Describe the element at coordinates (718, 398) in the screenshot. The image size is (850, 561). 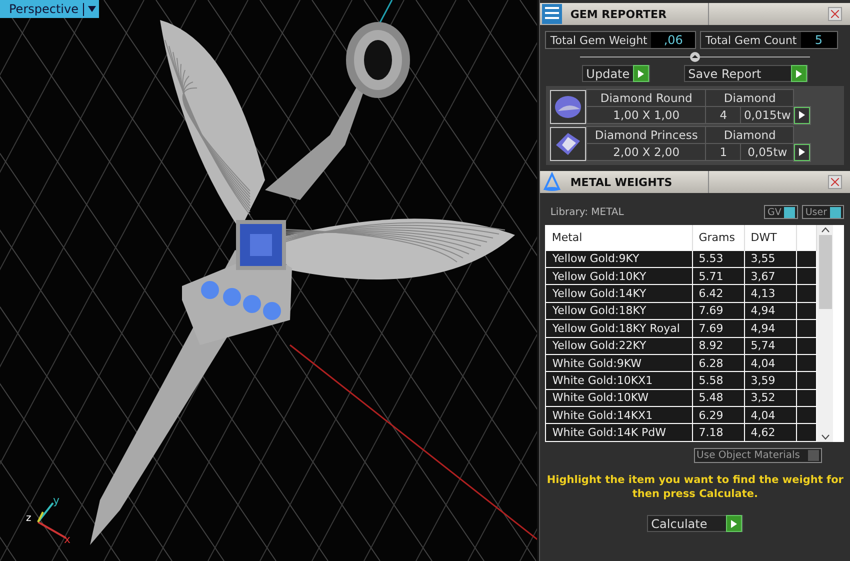
I see `table-cell: 5.48` at that location.